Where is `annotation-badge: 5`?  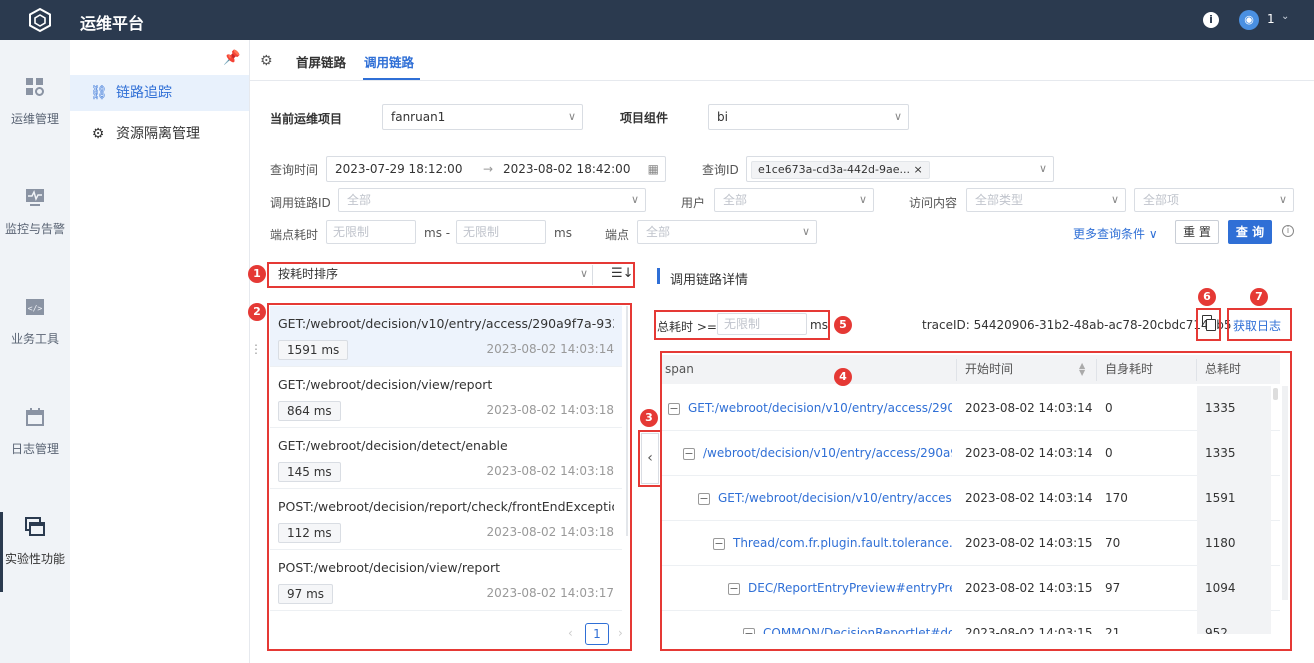 annotation-badge: 5 is located at coordinates (843, 325).